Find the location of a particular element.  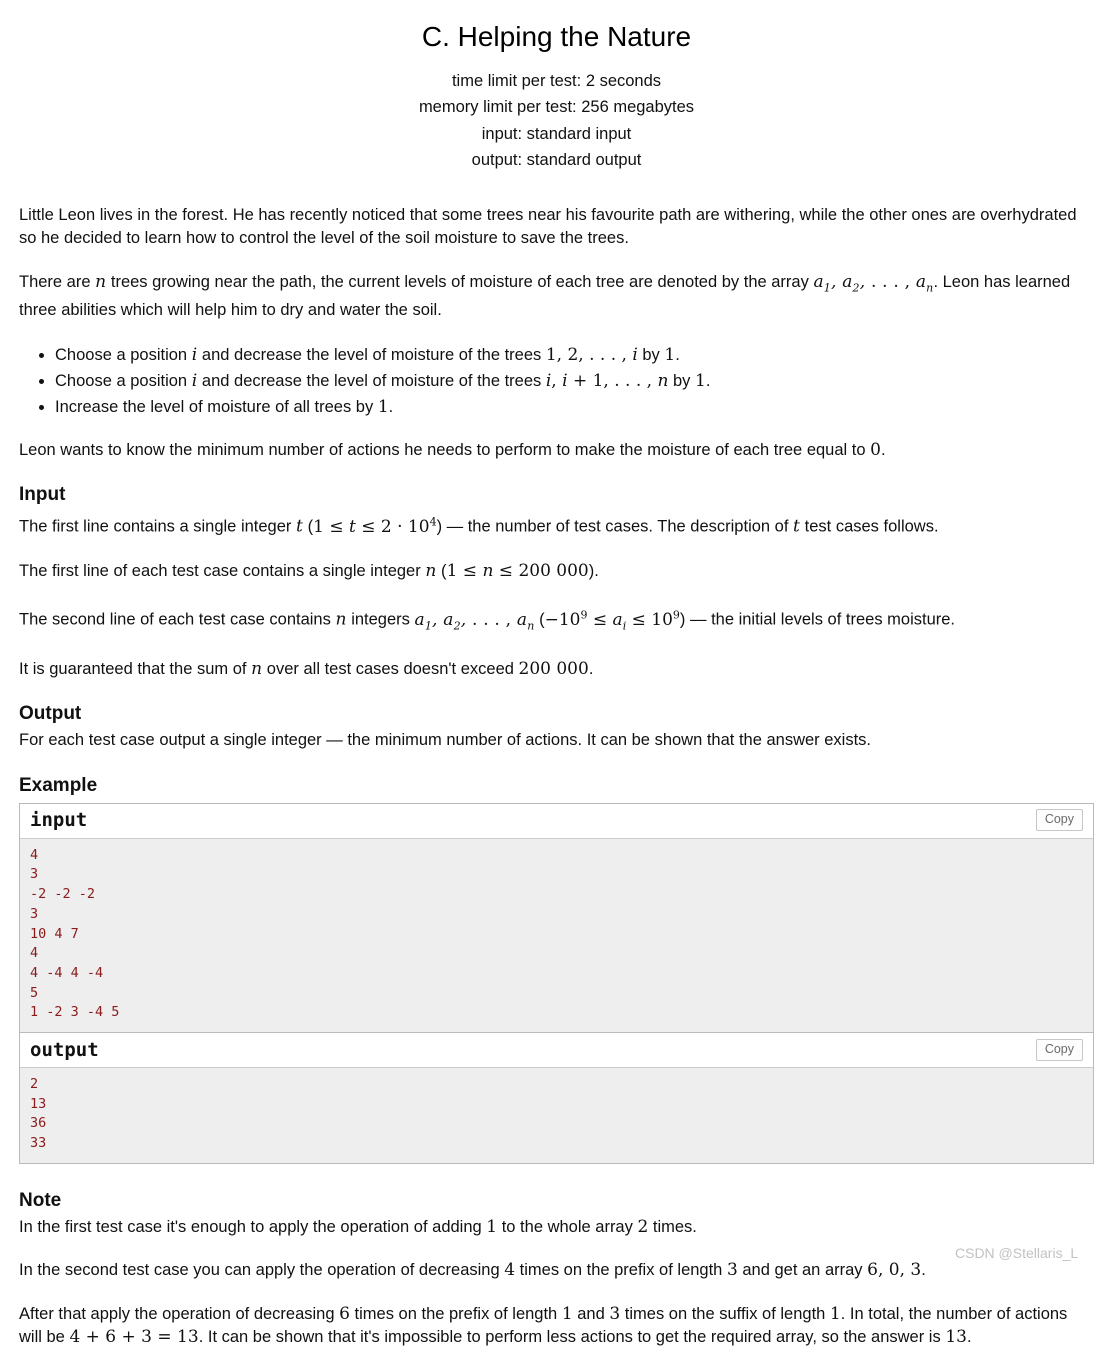

note3-num1: 6 is located at coordinates (344, 1313).